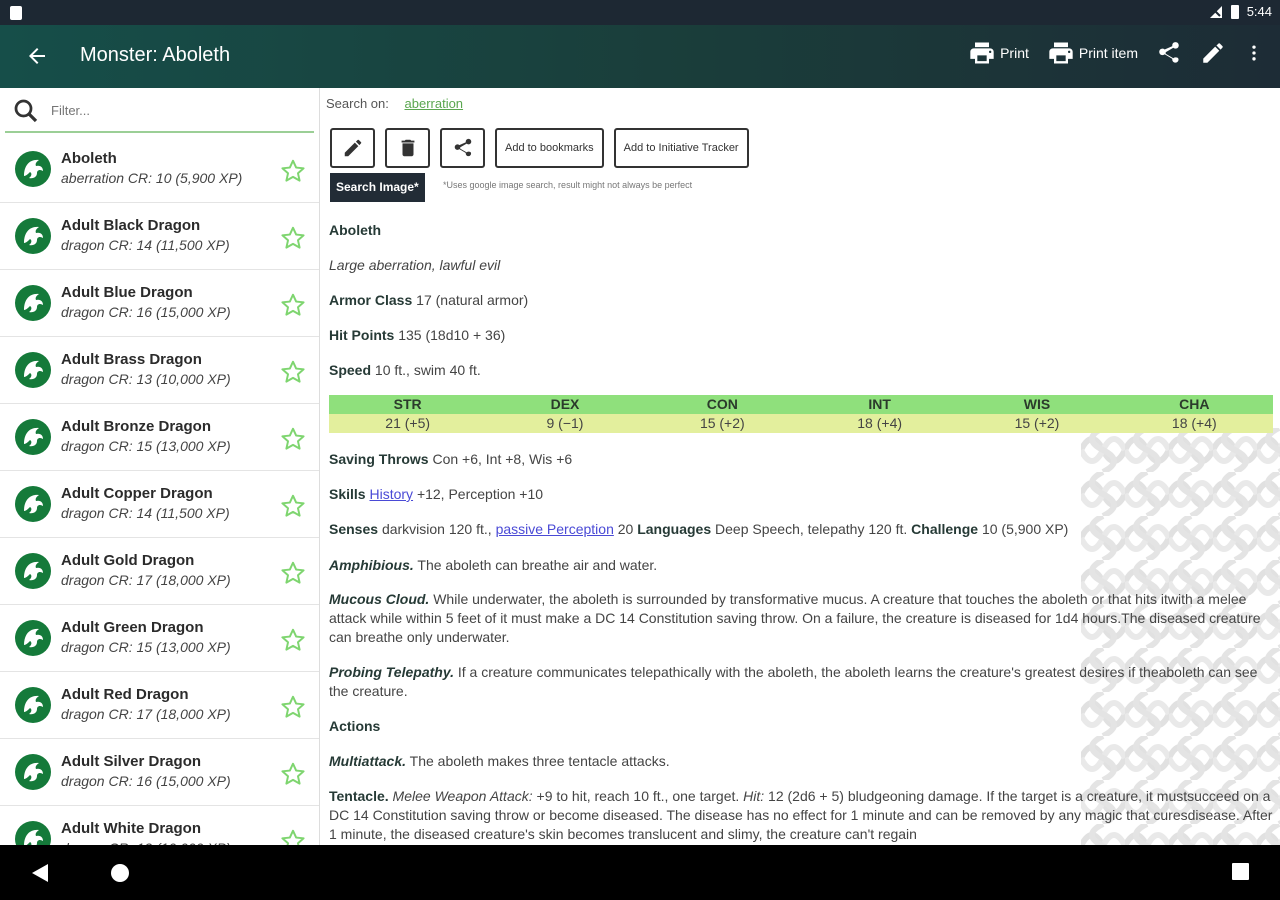 This screenshot has width=1280, height=900. I want to click on page-title: Monster: Aboleth, so click(155, 55).